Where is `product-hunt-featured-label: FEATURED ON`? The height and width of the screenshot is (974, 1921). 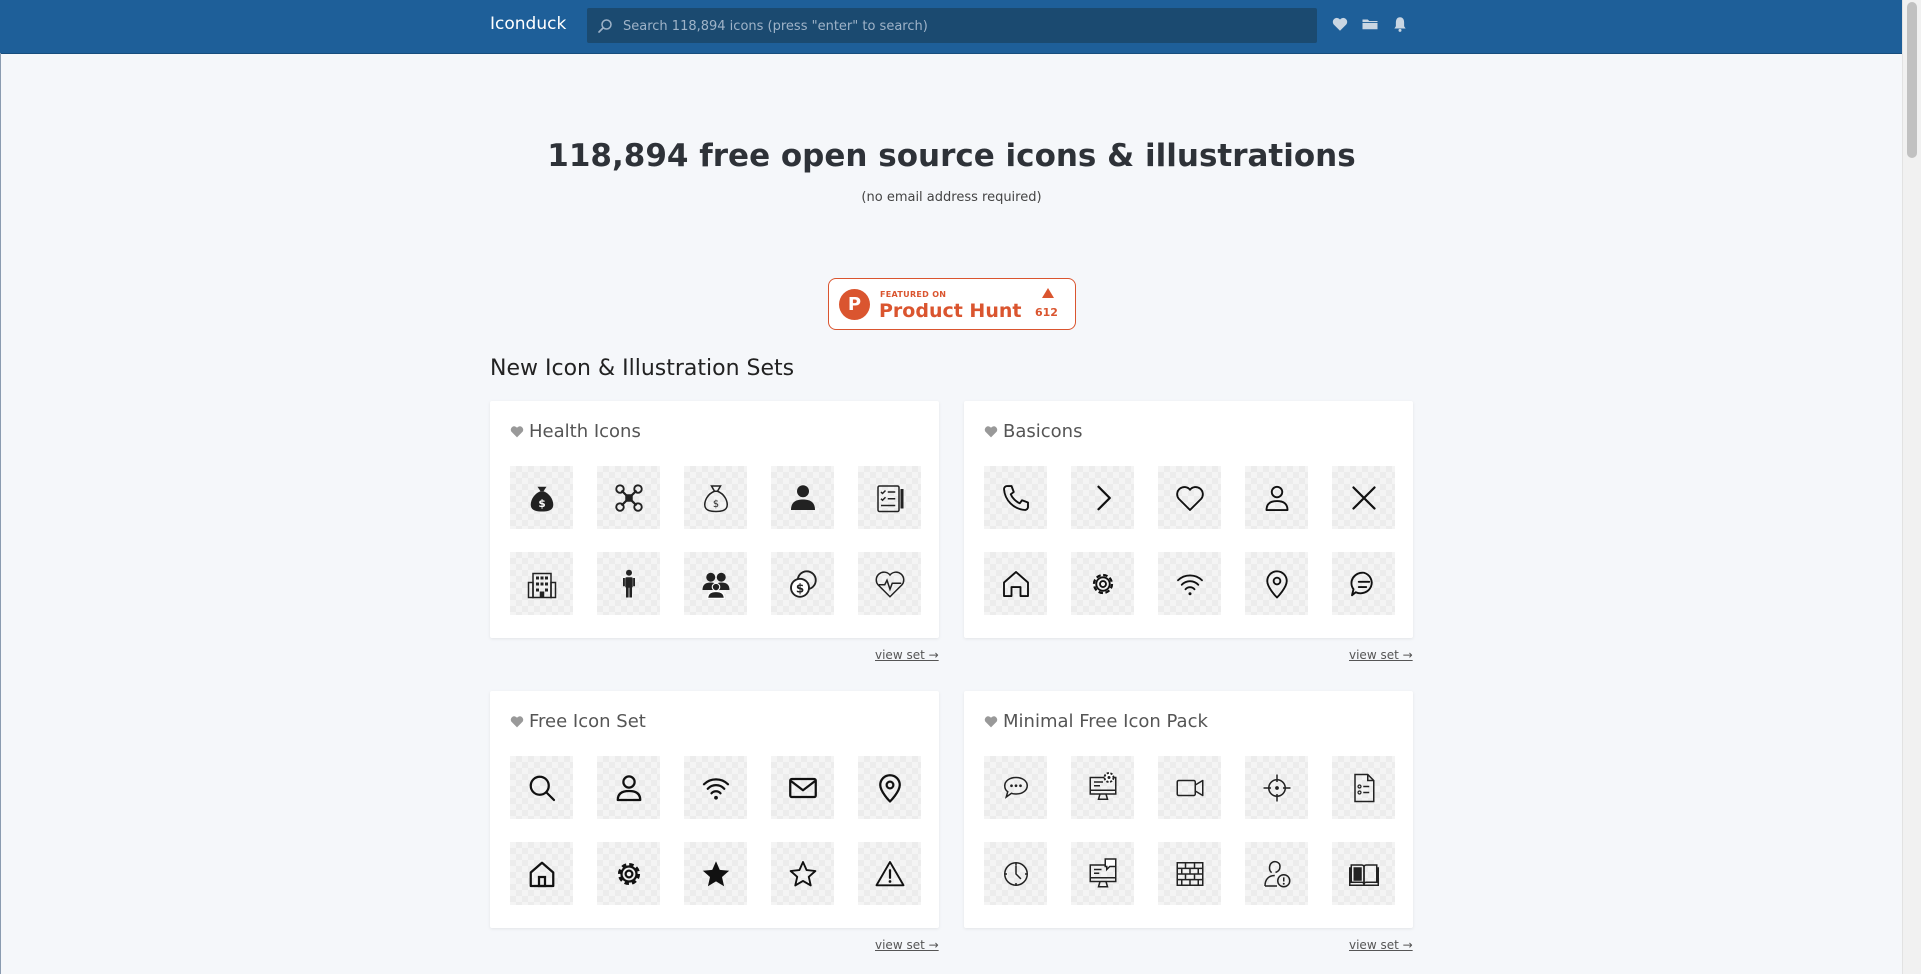 product-hunt-featured-label: FEATURED ON is located at coordinates (913, 294).